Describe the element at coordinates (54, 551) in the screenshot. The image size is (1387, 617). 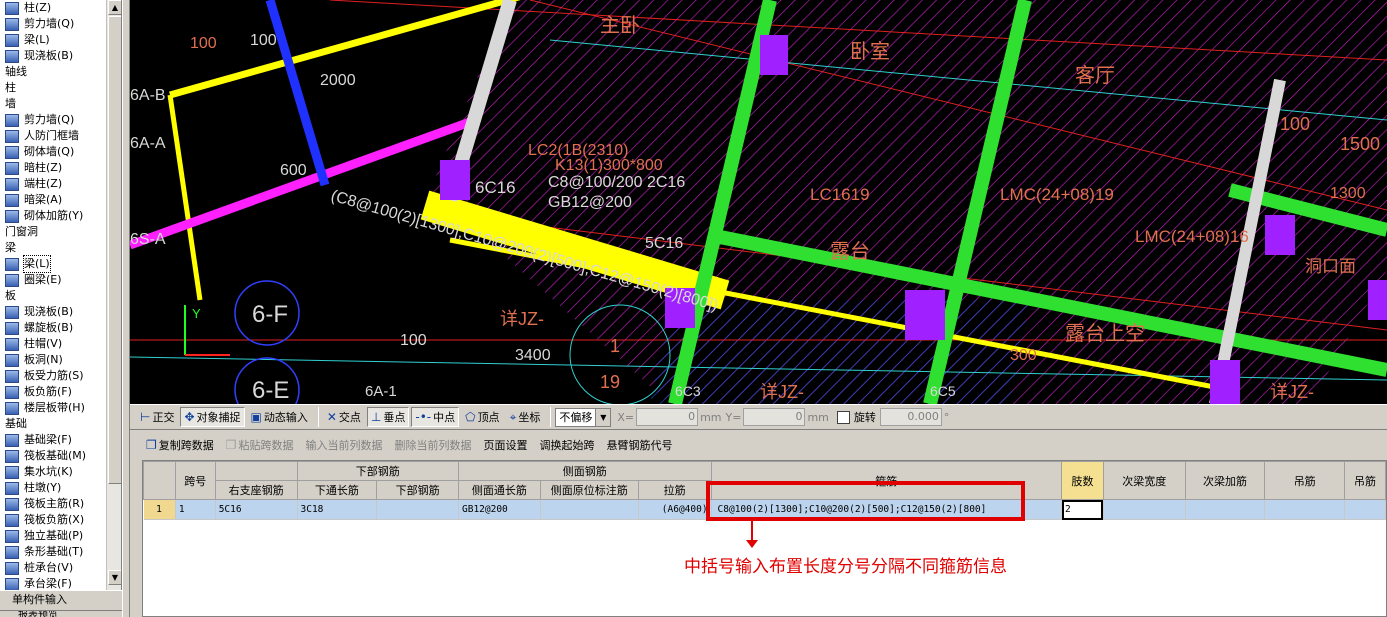
I see `tree-item-label: 条形基础(T)` at that location.